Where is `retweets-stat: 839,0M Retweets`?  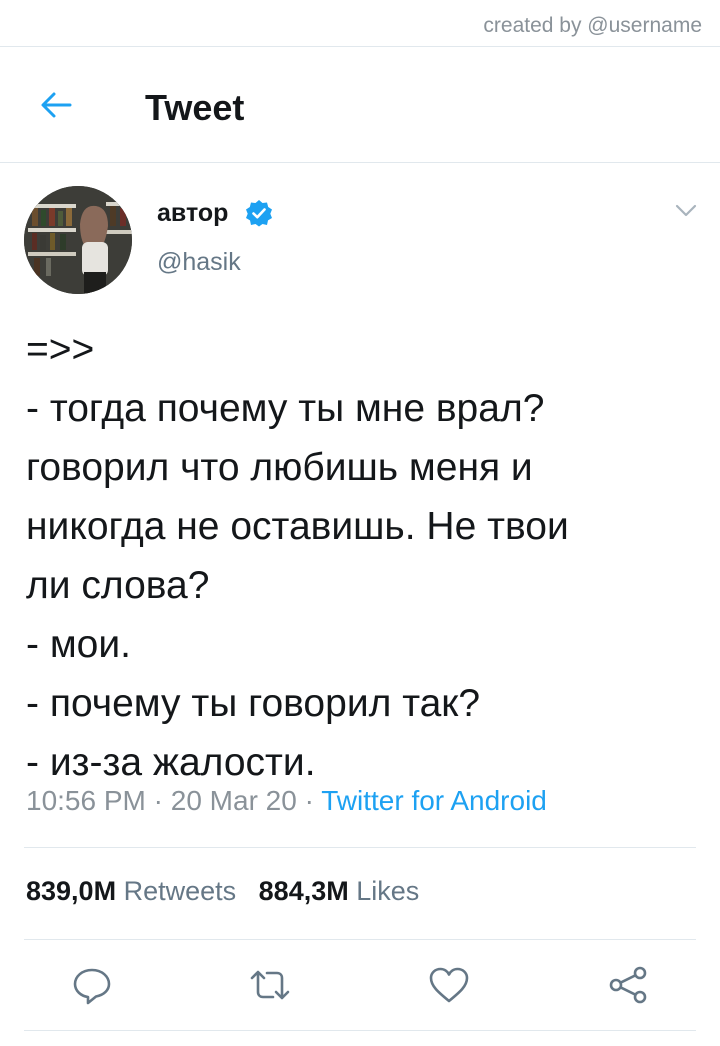 retweets-stat: 839,0M Retweets is located at coordinates (131, 891).